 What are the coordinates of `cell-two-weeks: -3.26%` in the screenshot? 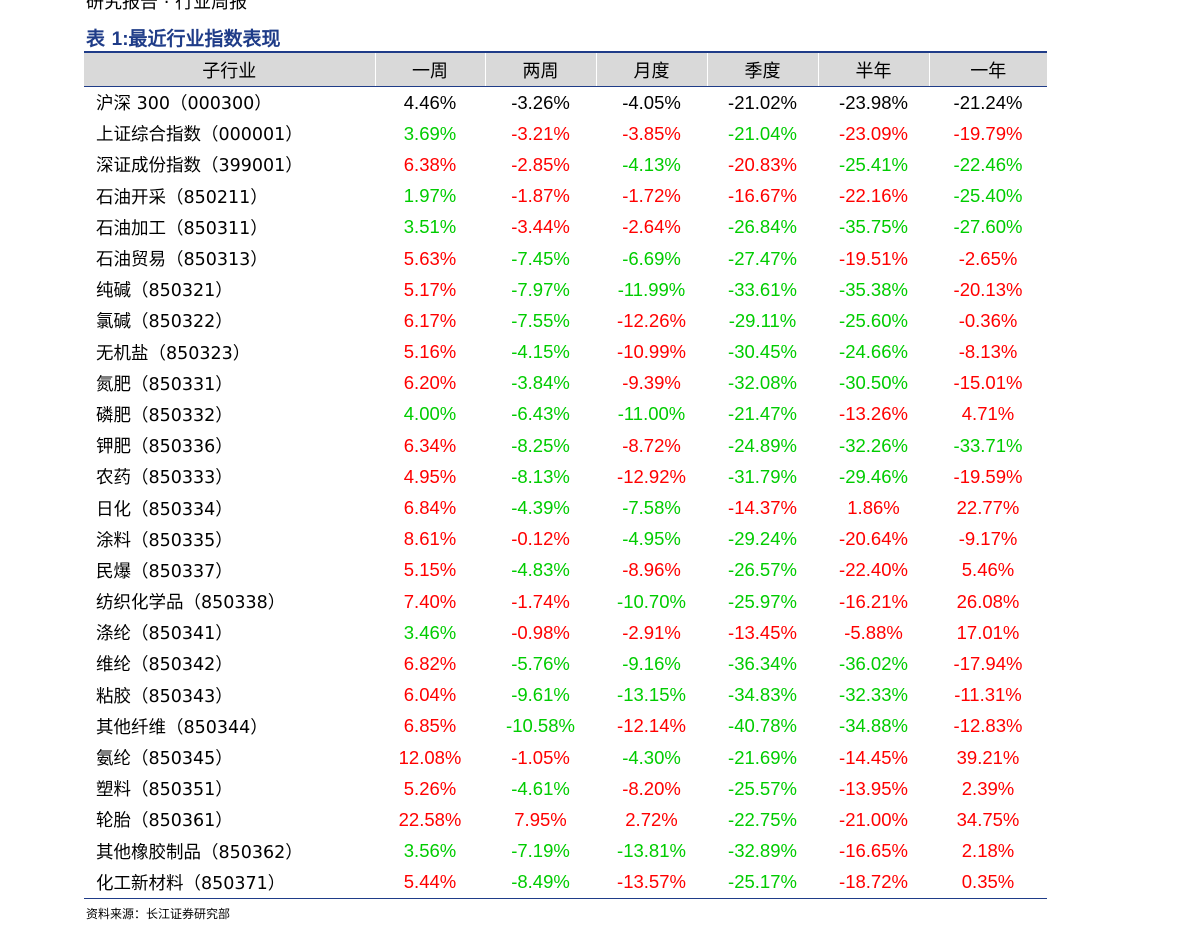 It's located at (540, 102).